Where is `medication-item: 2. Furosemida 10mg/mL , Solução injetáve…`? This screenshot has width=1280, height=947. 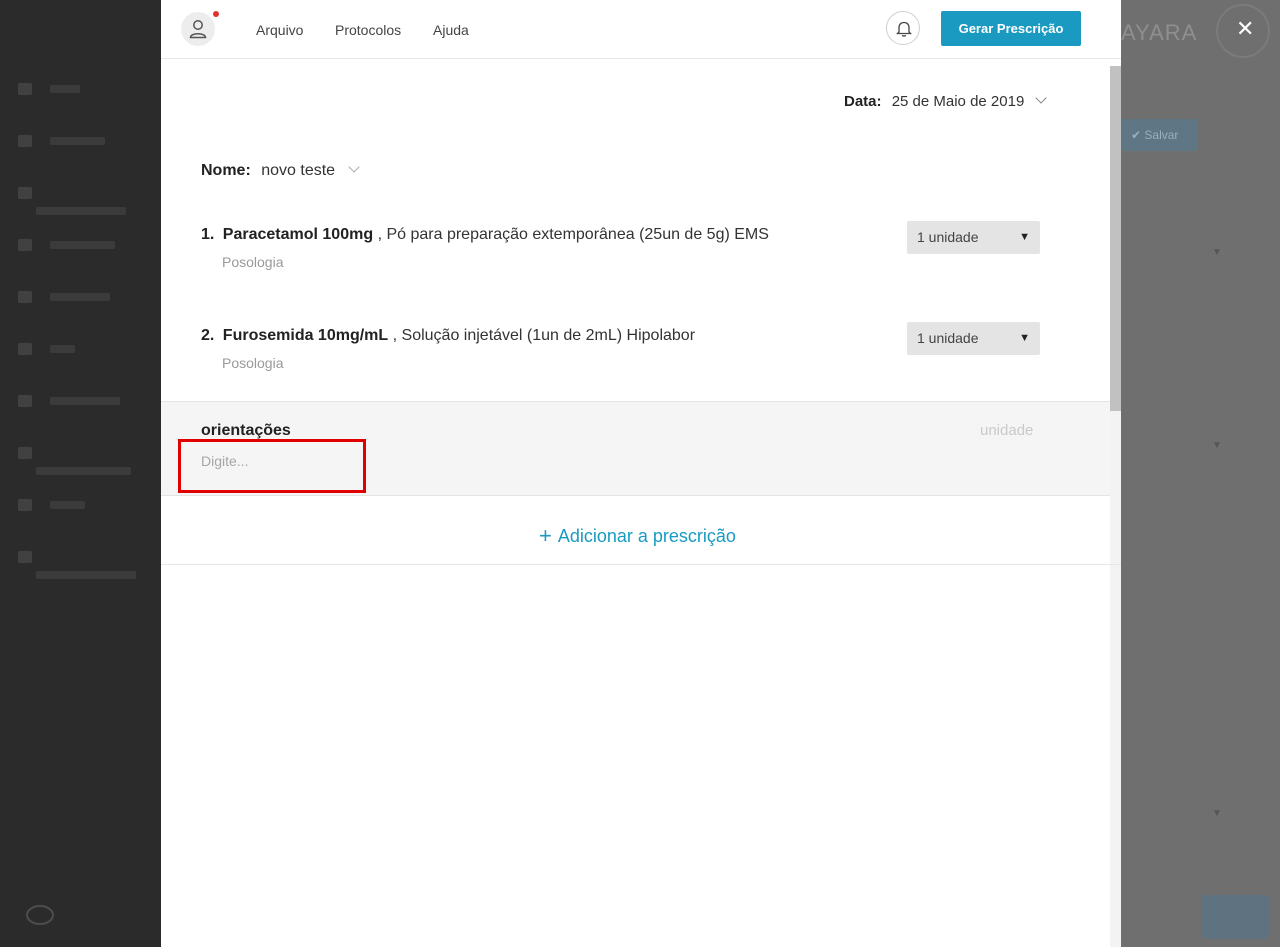 medication-item: 2. Furosemida 10mg/mL , Solução injetáve… is located at coordinates (641, 354).